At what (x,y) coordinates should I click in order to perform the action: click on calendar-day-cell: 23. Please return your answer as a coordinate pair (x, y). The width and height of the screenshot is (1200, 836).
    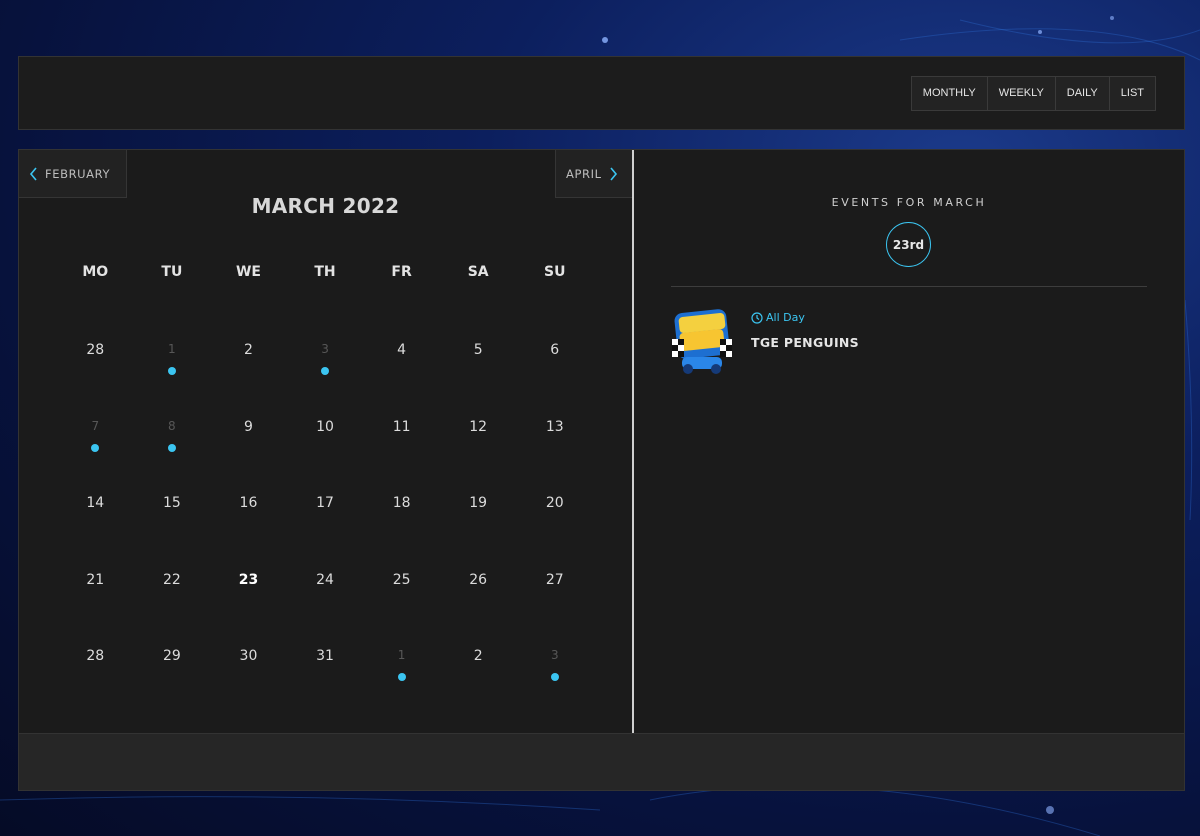
    Looking at the image, I should click on (248, 578).